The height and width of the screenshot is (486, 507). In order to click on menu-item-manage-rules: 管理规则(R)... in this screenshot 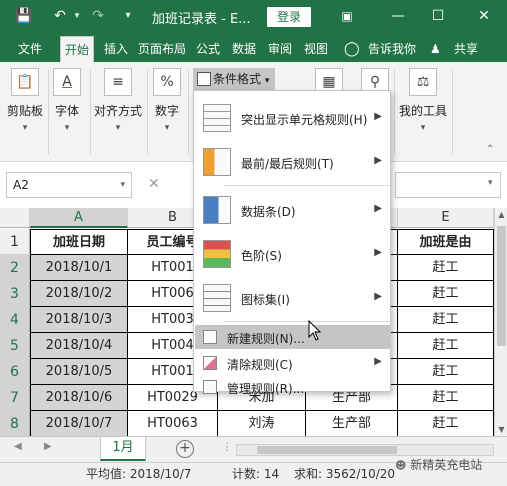, I will do `click(292, 387)`.